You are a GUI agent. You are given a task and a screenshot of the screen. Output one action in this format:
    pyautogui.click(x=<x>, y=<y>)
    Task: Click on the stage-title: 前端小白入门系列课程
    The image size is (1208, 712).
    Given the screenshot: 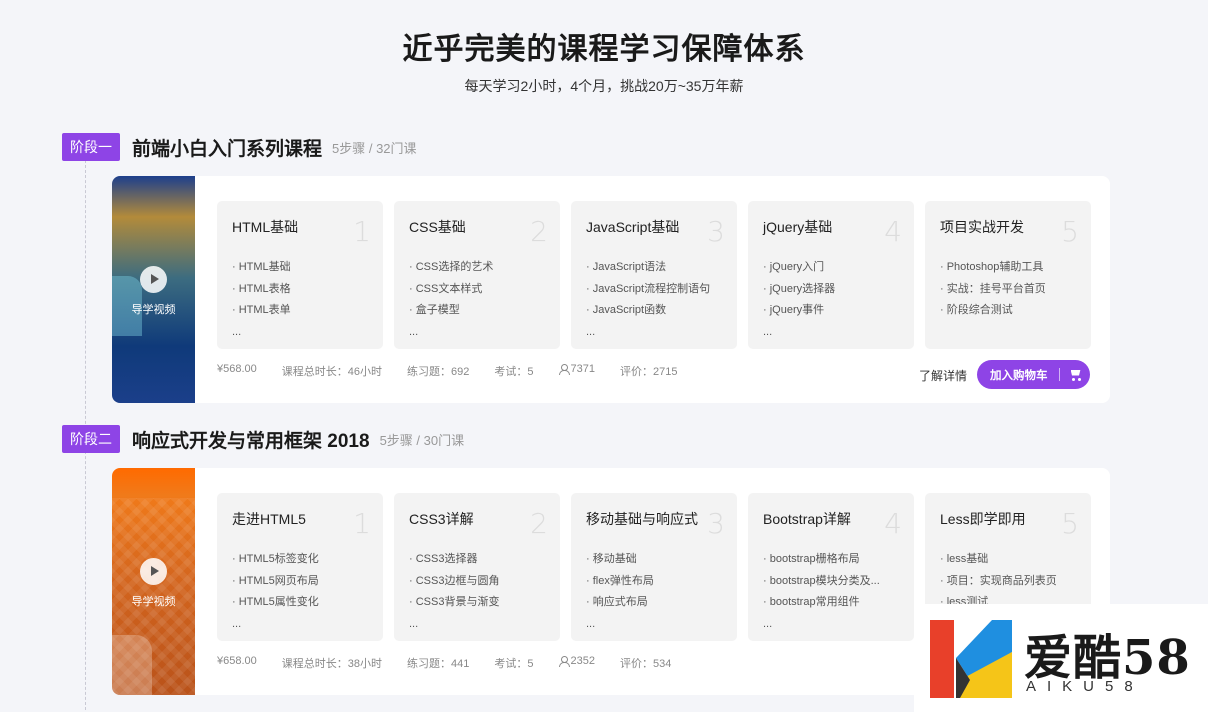 What is the action you would take?
    pyautogui.click(x=227, y=147)
    